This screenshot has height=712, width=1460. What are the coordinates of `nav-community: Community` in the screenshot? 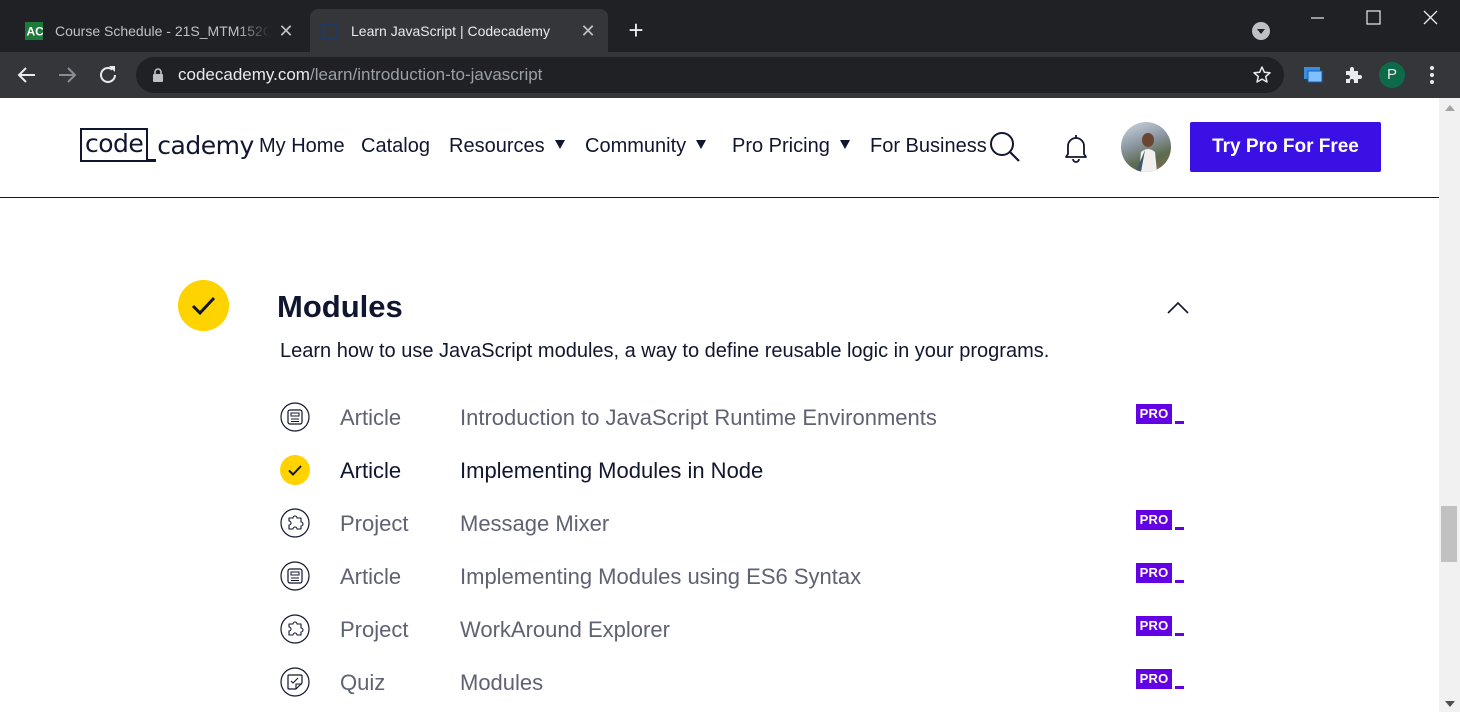 It's located at (646, 146).